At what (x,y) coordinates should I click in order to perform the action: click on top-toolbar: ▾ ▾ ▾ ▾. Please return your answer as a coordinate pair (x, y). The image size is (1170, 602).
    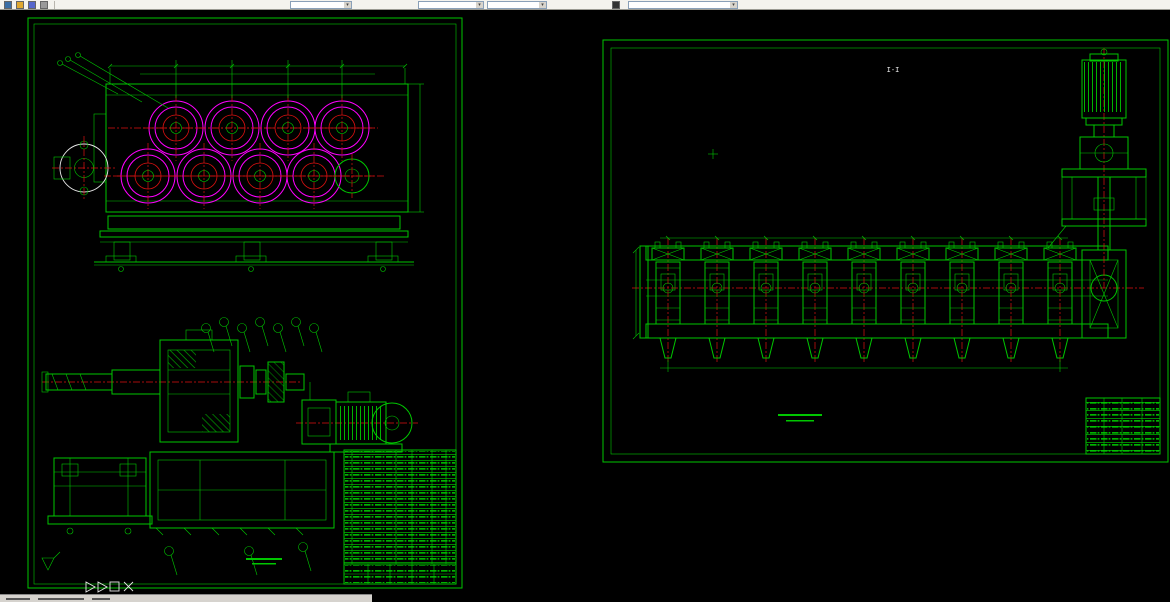
    Looking at the image, I should click on (585, 5).